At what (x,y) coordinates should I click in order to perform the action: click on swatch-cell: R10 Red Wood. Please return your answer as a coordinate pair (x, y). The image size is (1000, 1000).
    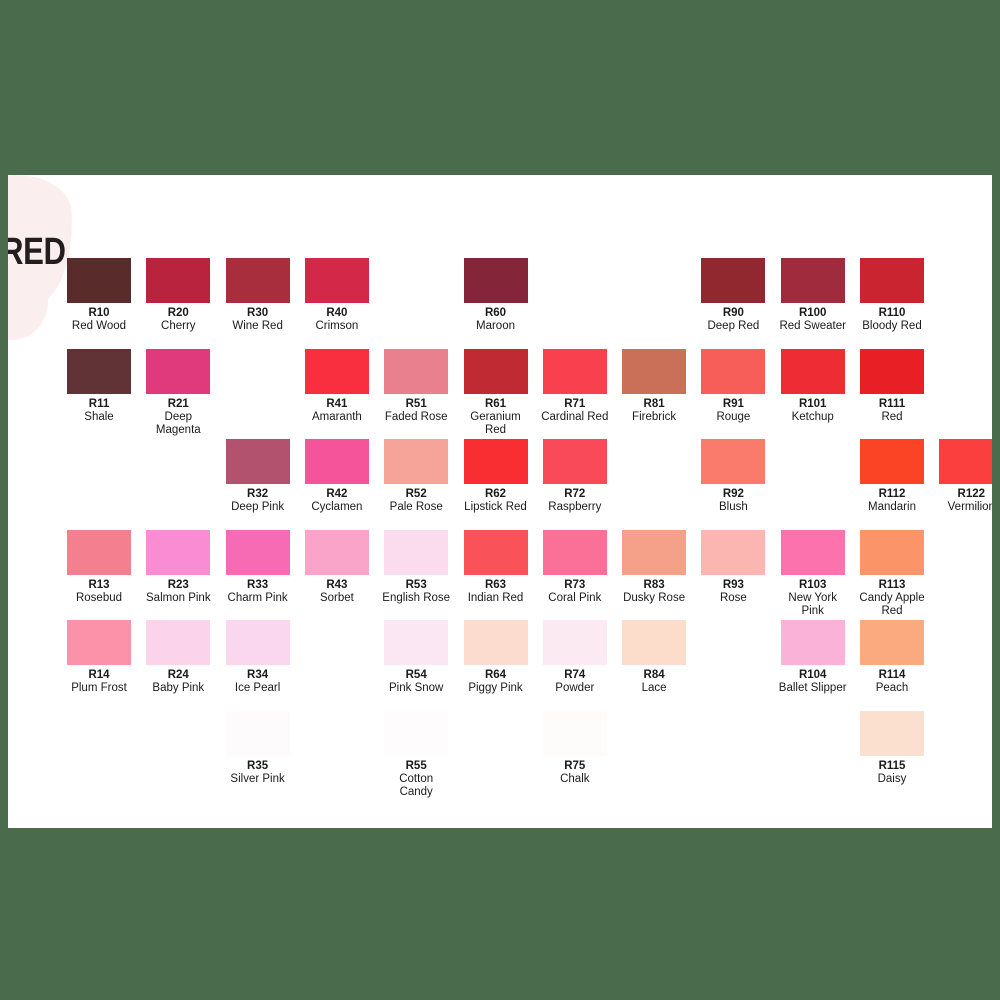
    Looking at the image, I should click on (101, 296).